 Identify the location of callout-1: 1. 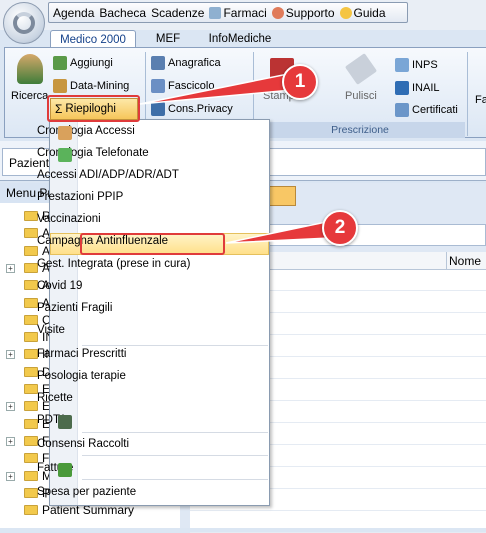
(300, 82).